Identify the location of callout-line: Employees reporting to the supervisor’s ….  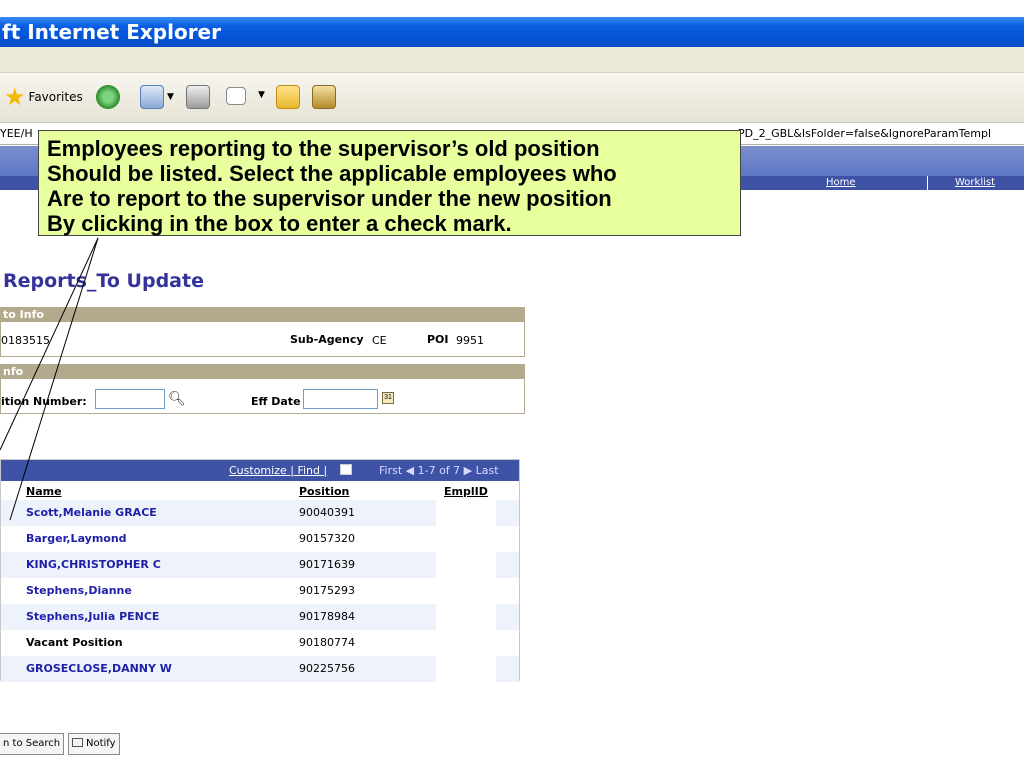
(323, 148).